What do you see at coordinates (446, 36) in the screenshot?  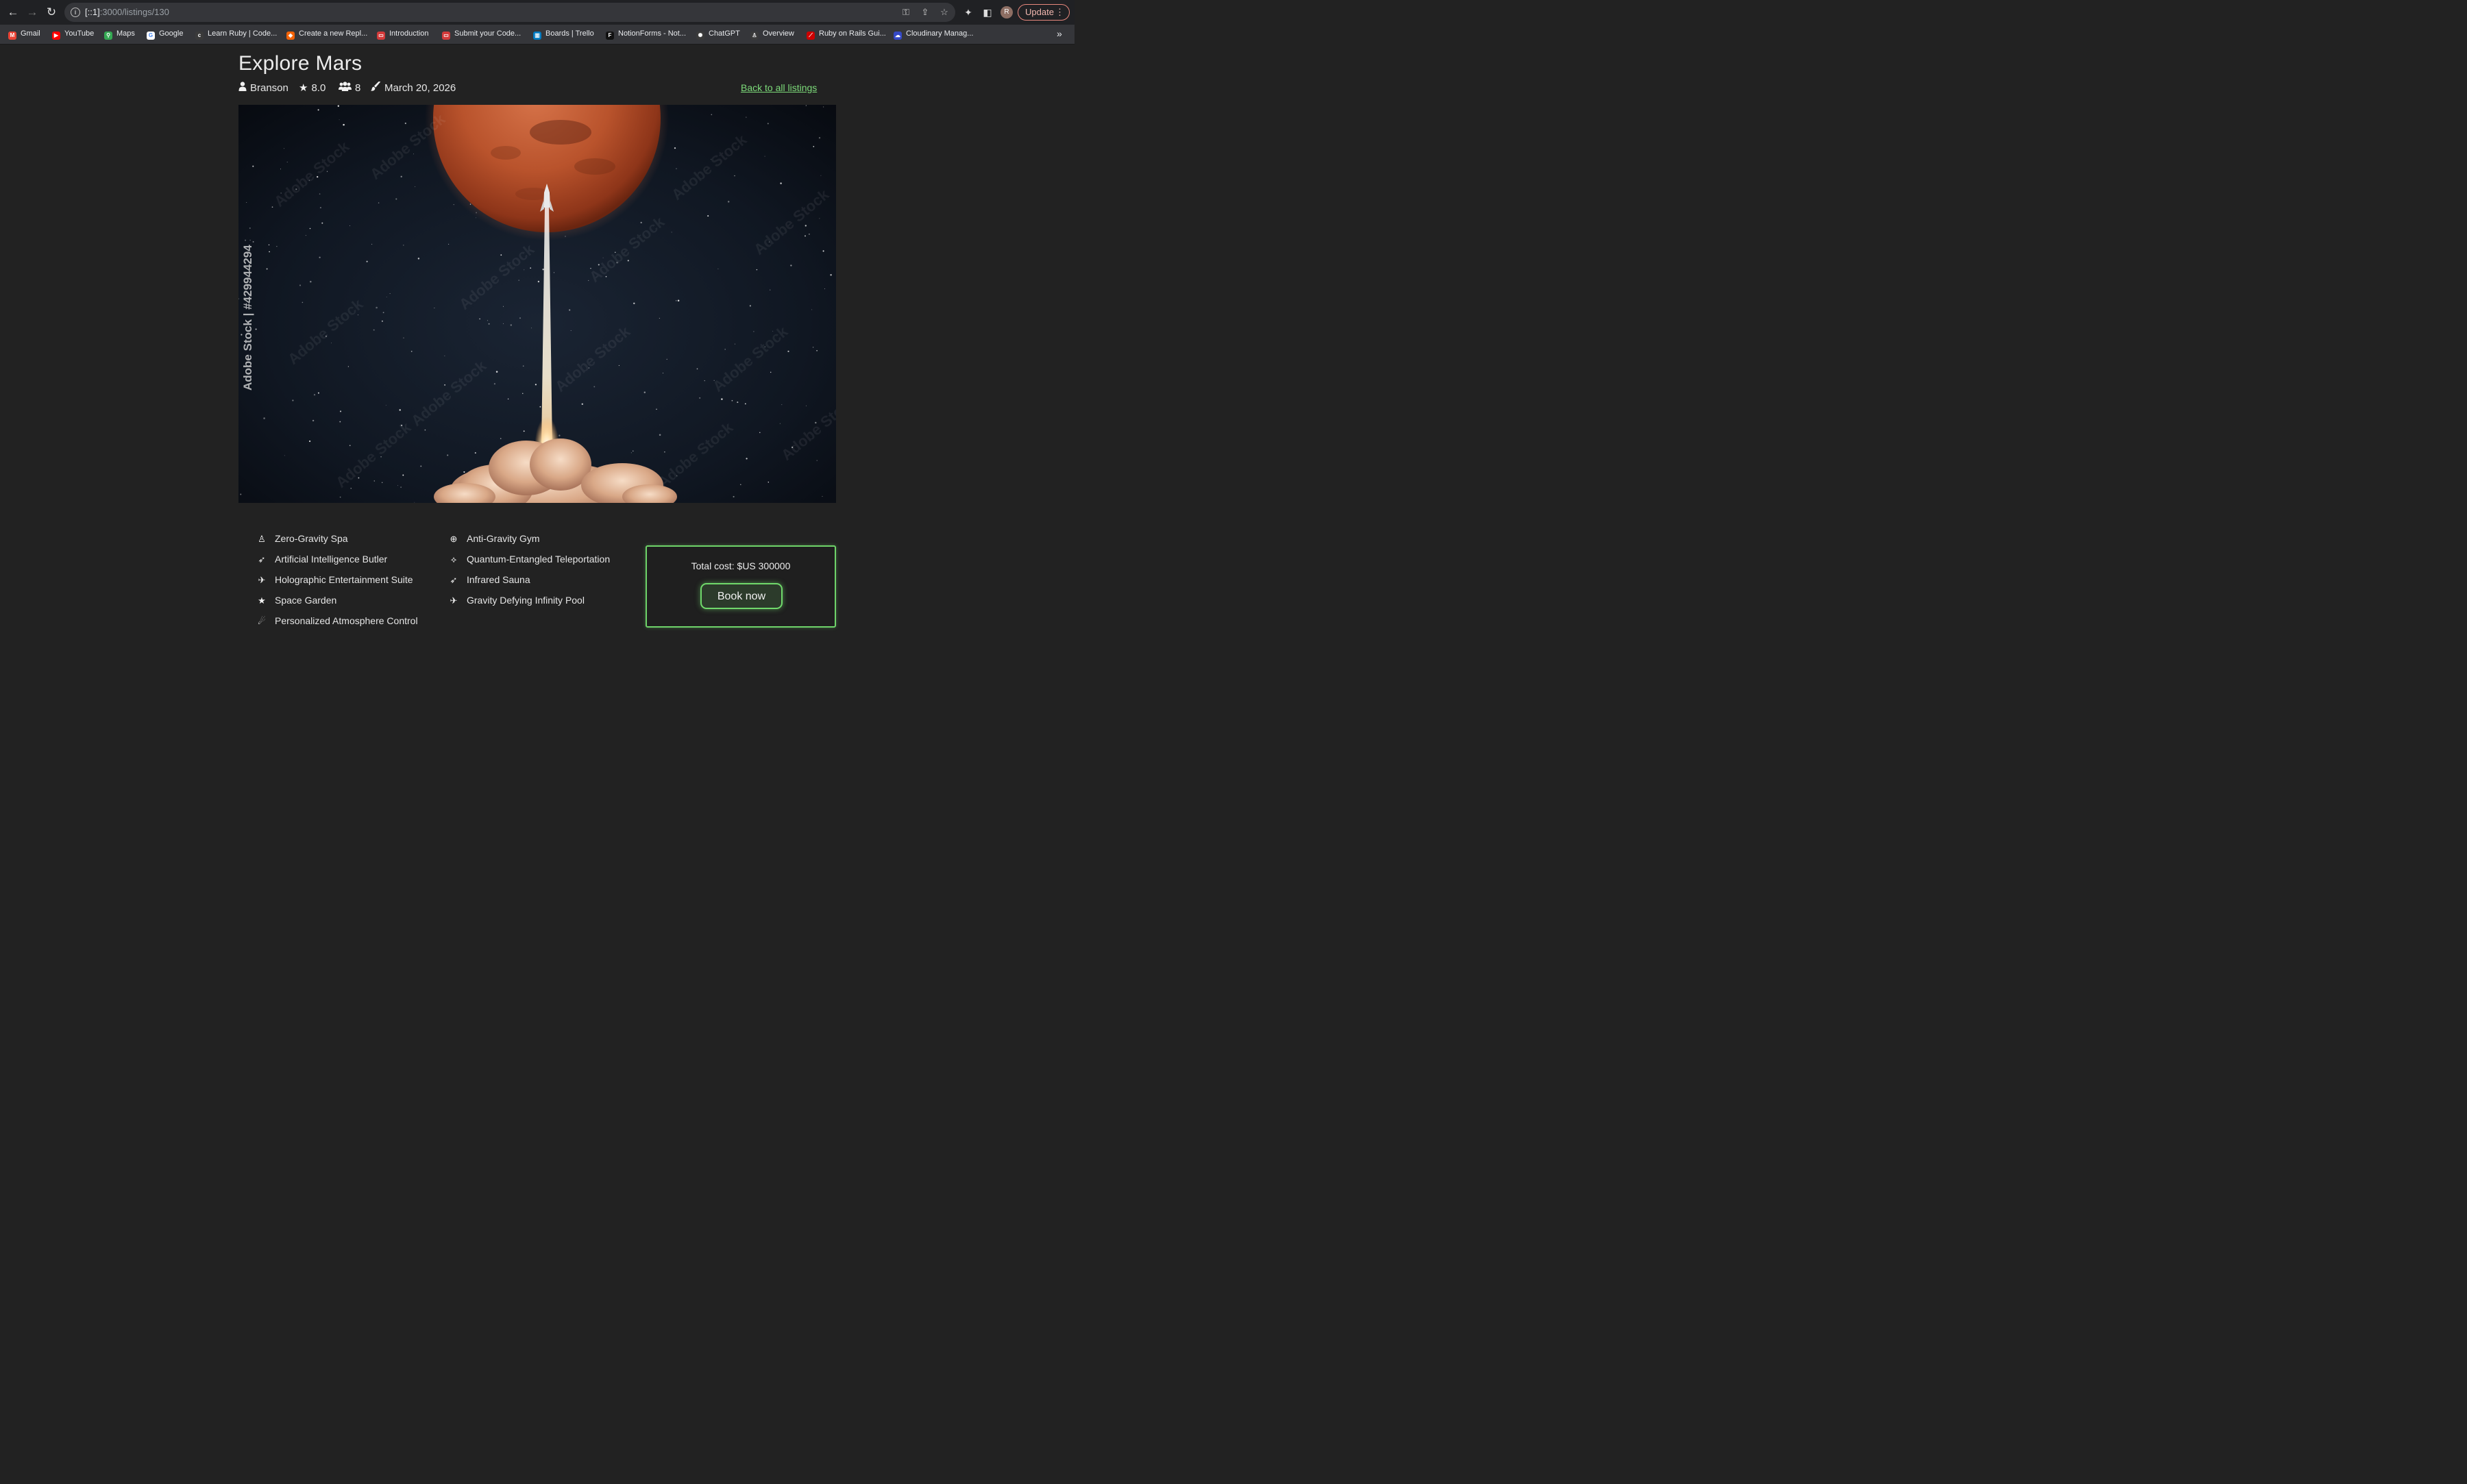 I see `submit-icon: ▭` at bounding box center [446, 36].